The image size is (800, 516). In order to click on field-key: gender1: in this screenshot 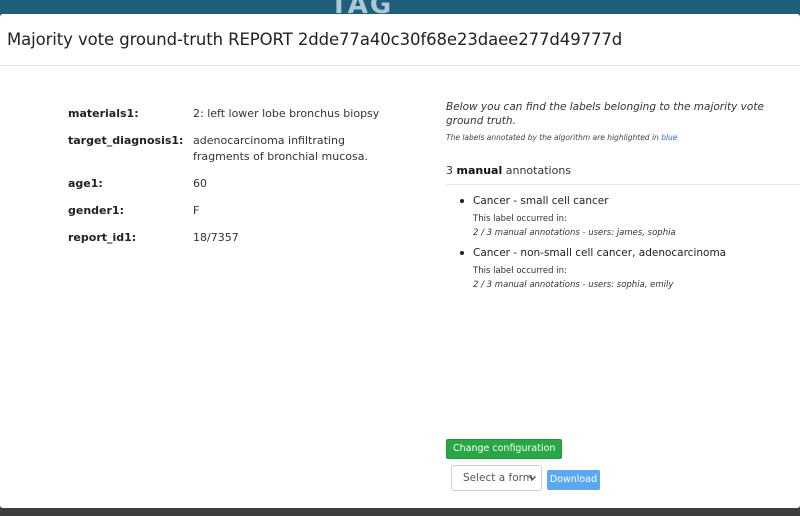, I will do `click(96, 210)`.